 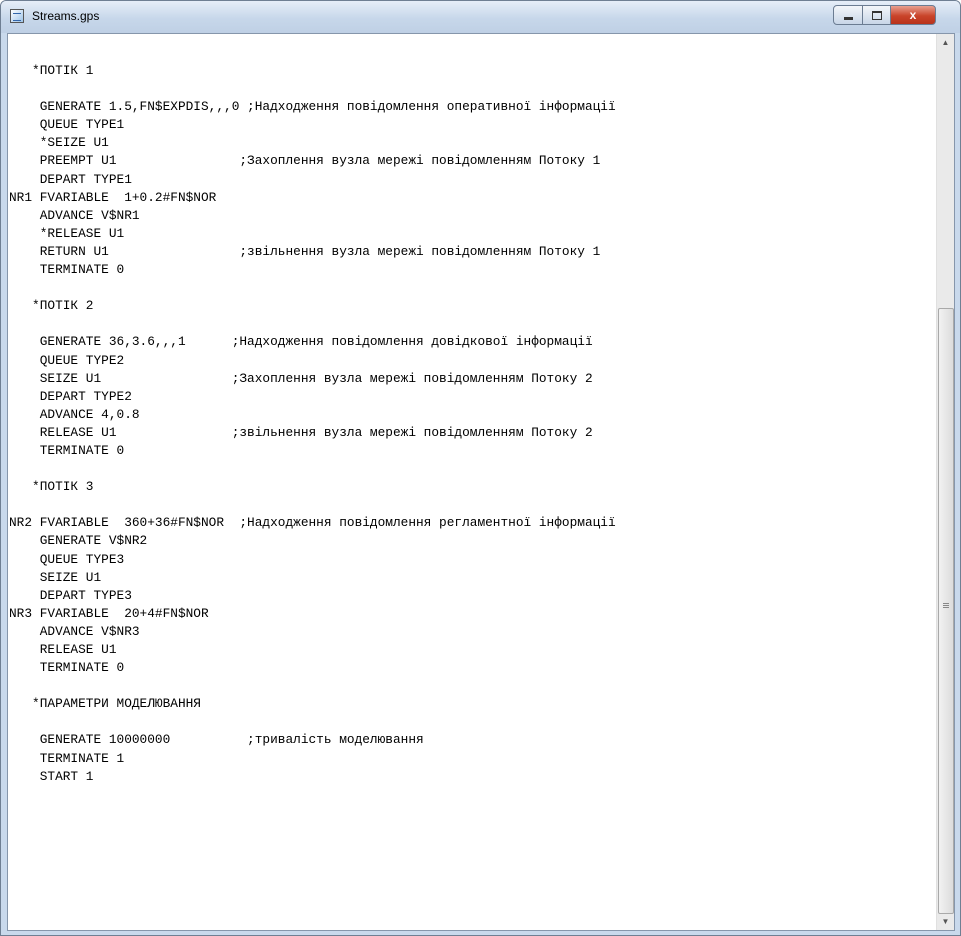 I want to click on code-line: *ПОТІК 2, so click(x=312, y=306).